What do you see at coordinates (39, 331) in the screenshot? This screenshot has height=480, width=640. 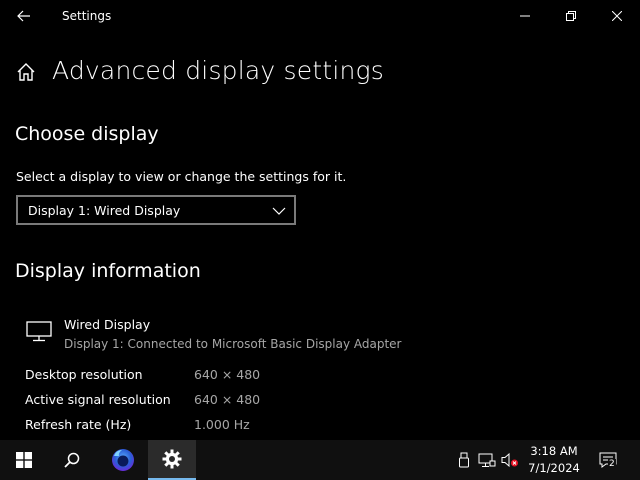 I see `monitor-icon` at bounding box center [39, 331].